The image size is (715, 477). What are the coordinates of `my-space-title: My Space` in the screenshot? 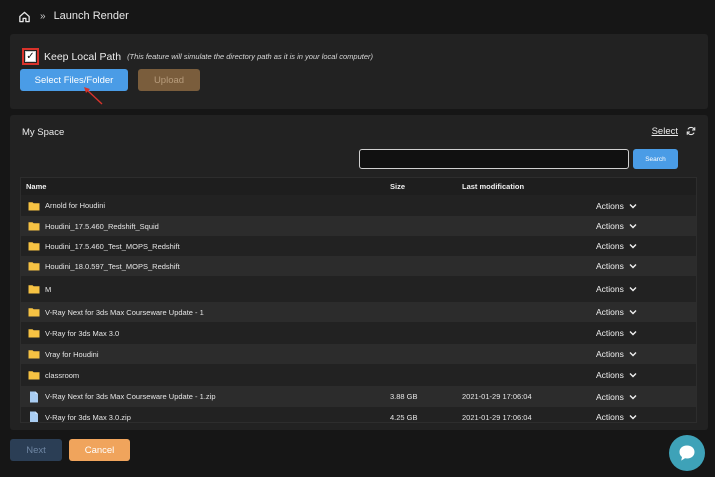 It's located at (43, 132).